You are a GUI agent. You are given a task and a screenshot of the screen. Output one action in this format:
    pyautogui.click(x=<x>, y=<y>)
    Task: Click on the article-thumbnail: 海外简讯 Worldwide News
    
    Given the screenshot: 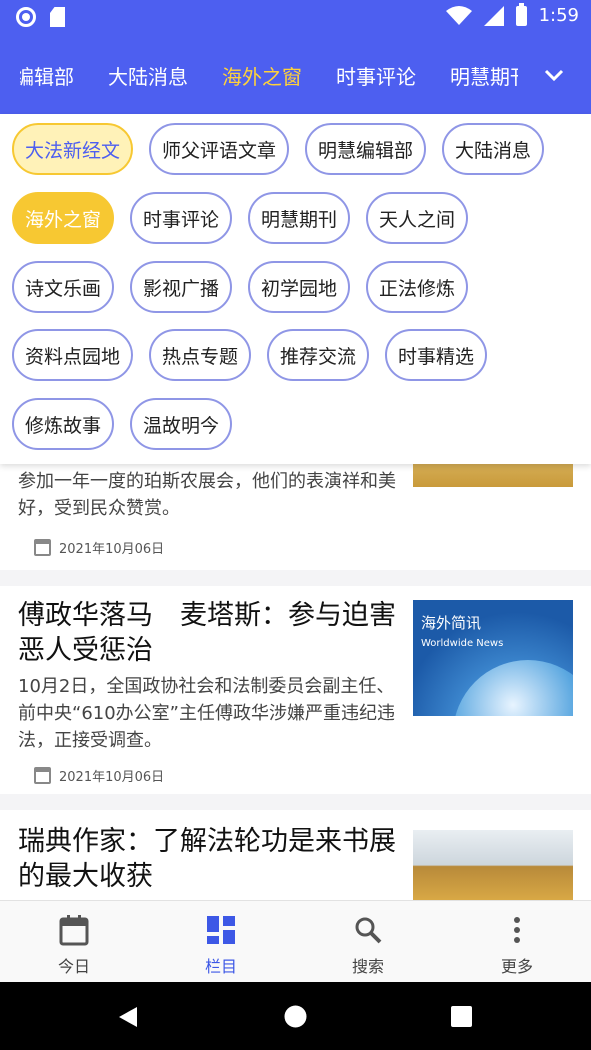 What is the action you would take?
    pyautogui.click(x=493, y=658)
    